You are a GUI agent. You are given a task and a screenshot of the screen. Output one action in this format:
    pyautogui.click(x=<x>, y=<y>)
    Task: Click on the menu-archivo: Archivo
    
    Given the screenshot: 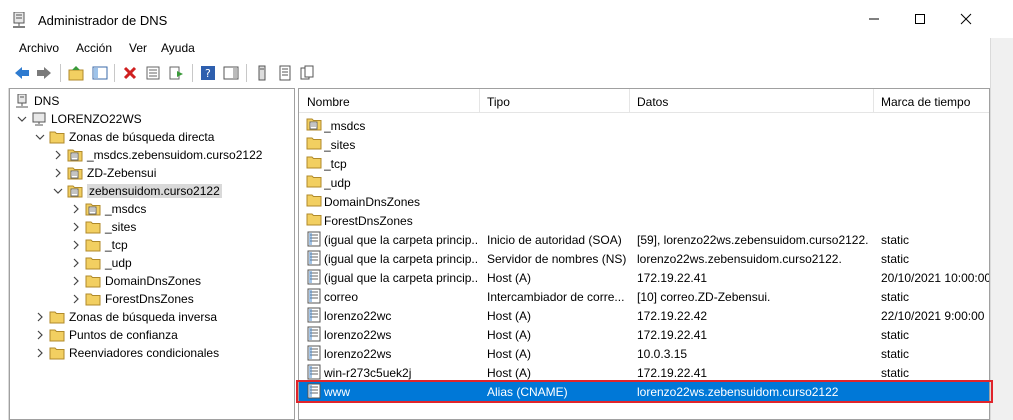 What is the action you would take?
    pyautogui.click(x=39, y=48)
    